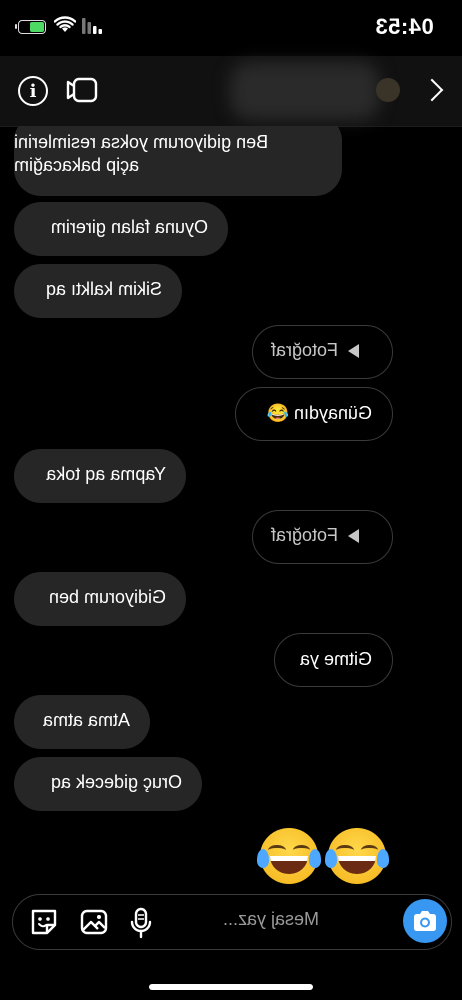  Describe the element at coordinates (94, 922) in the screenshot. I see `gallery-icon` at that location.